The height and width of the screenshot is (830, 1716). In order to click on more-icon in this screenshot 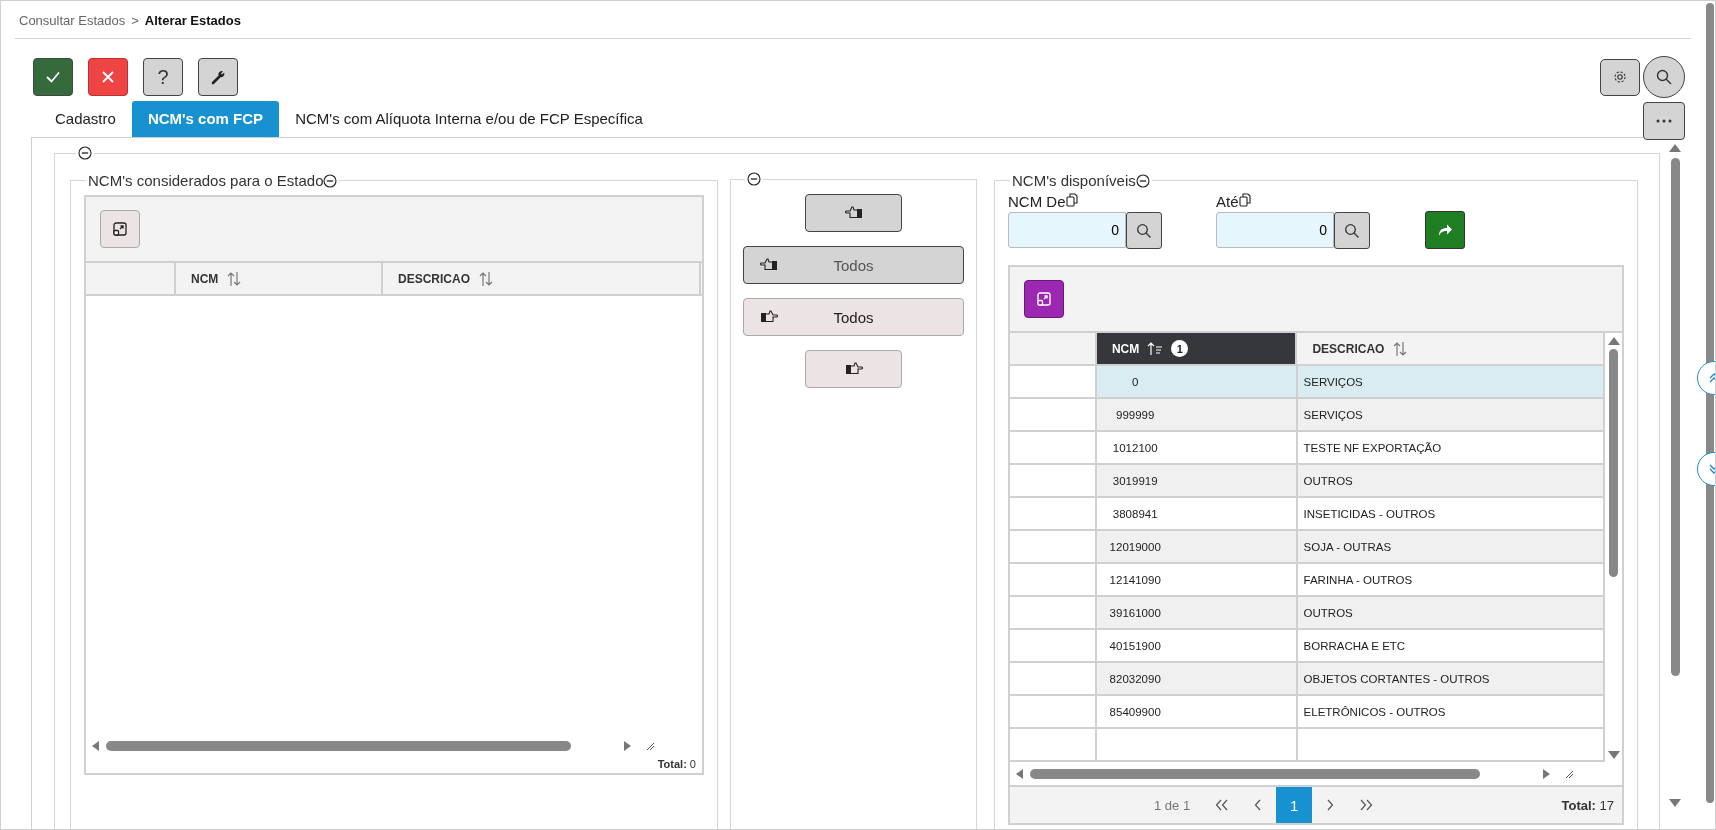, I will do `click(1664, 121)`.